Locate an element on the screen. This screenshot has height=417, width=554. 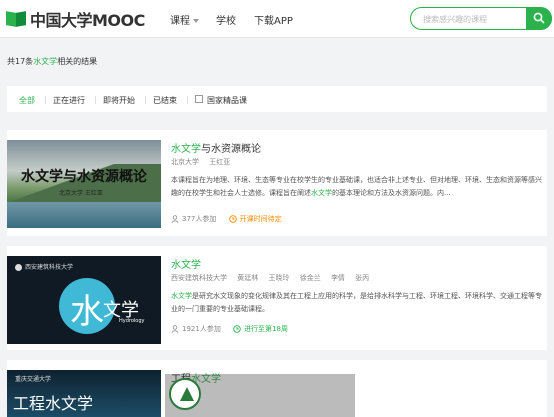
result-count: 共17条水文学相关的结果 is located at coordinates (52, 61).